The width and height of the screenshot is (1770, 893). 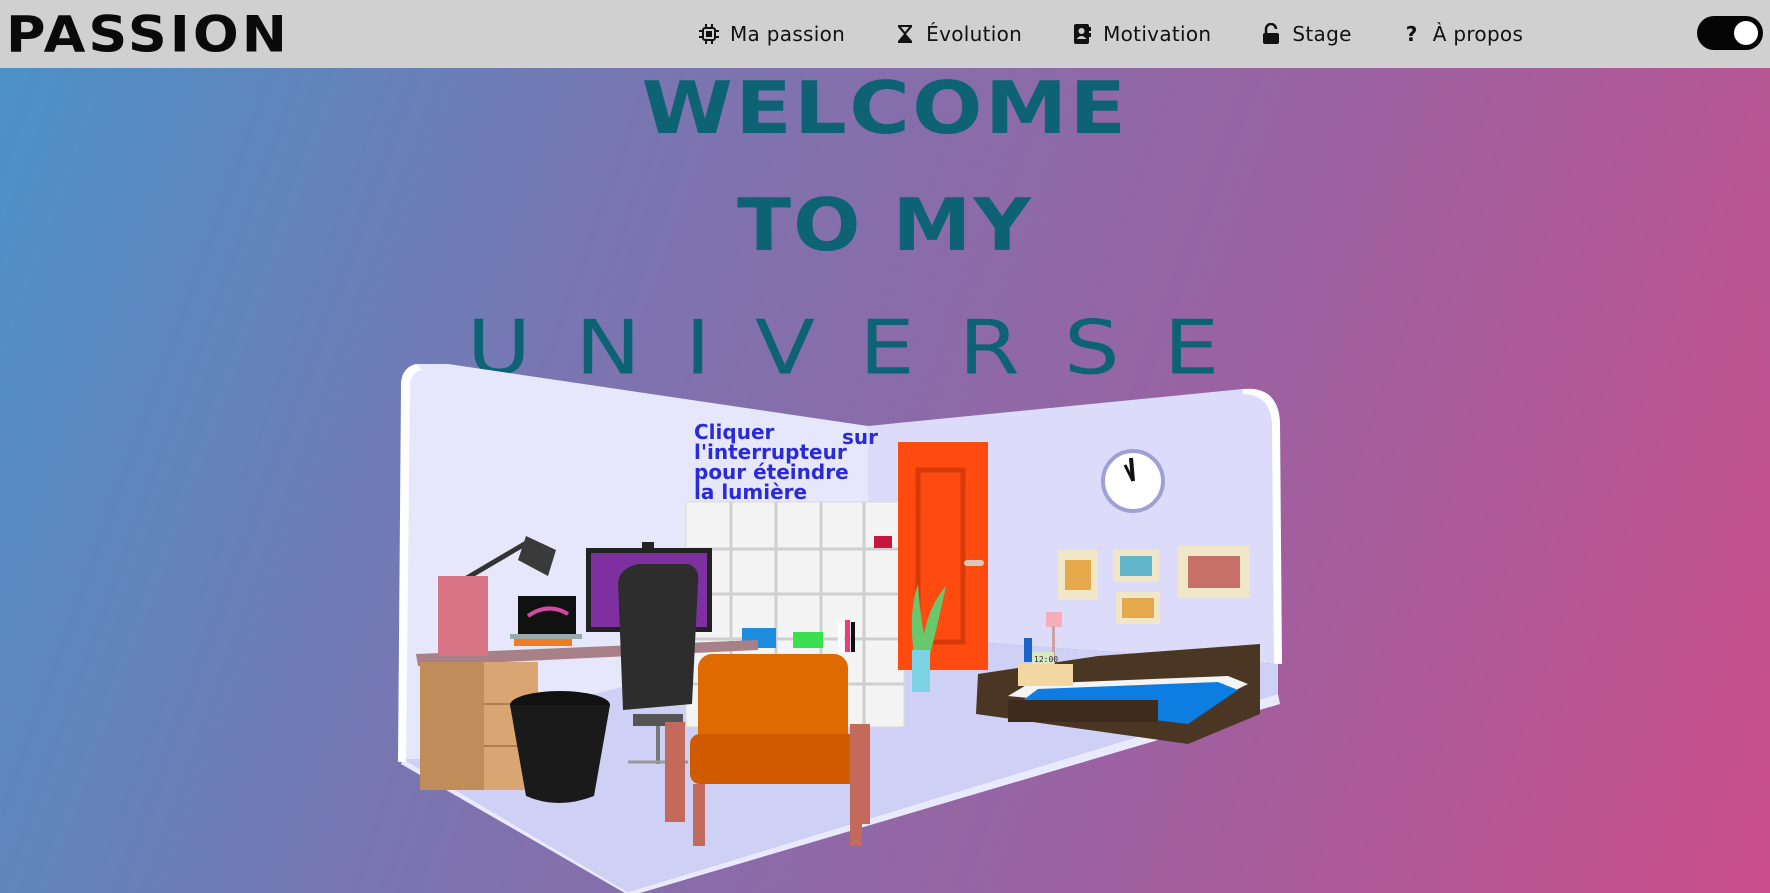 What do you see at coordinates (1271, 34) in the screenshot?
I see `unlock-icon` at bounding box center [1271, 34].